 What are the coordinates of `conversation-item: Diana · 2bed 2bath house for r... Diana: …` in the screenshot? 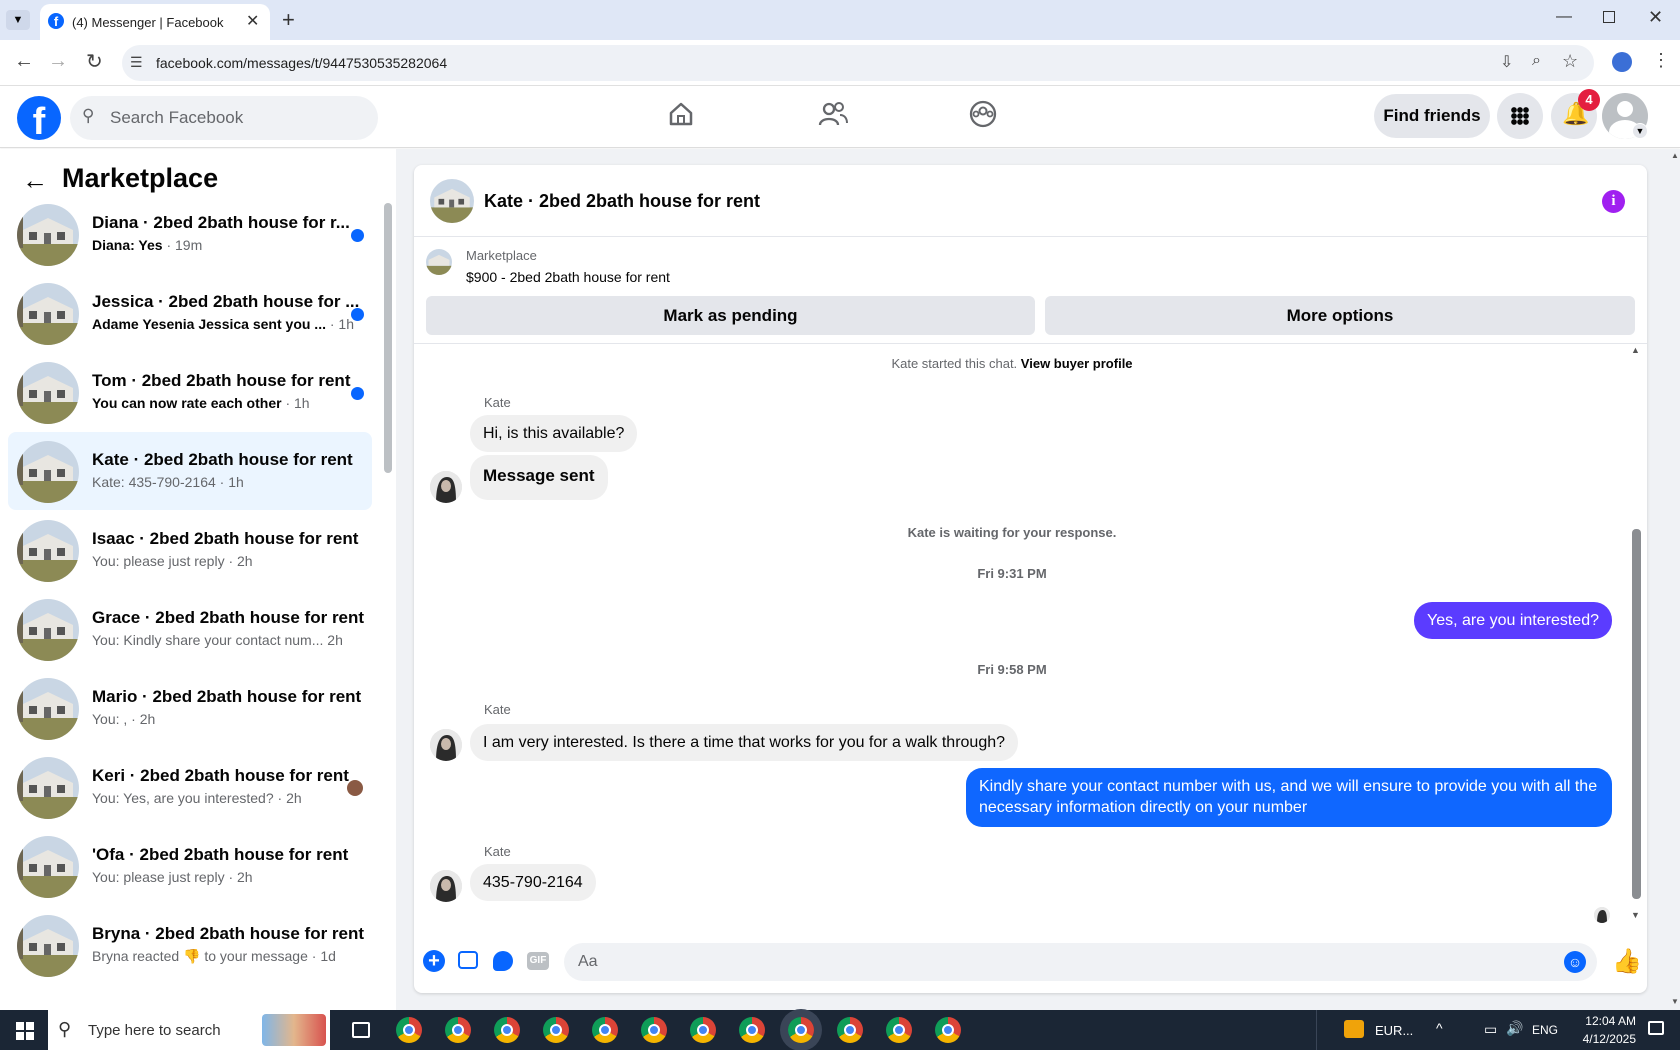 It's located at (190, 234).